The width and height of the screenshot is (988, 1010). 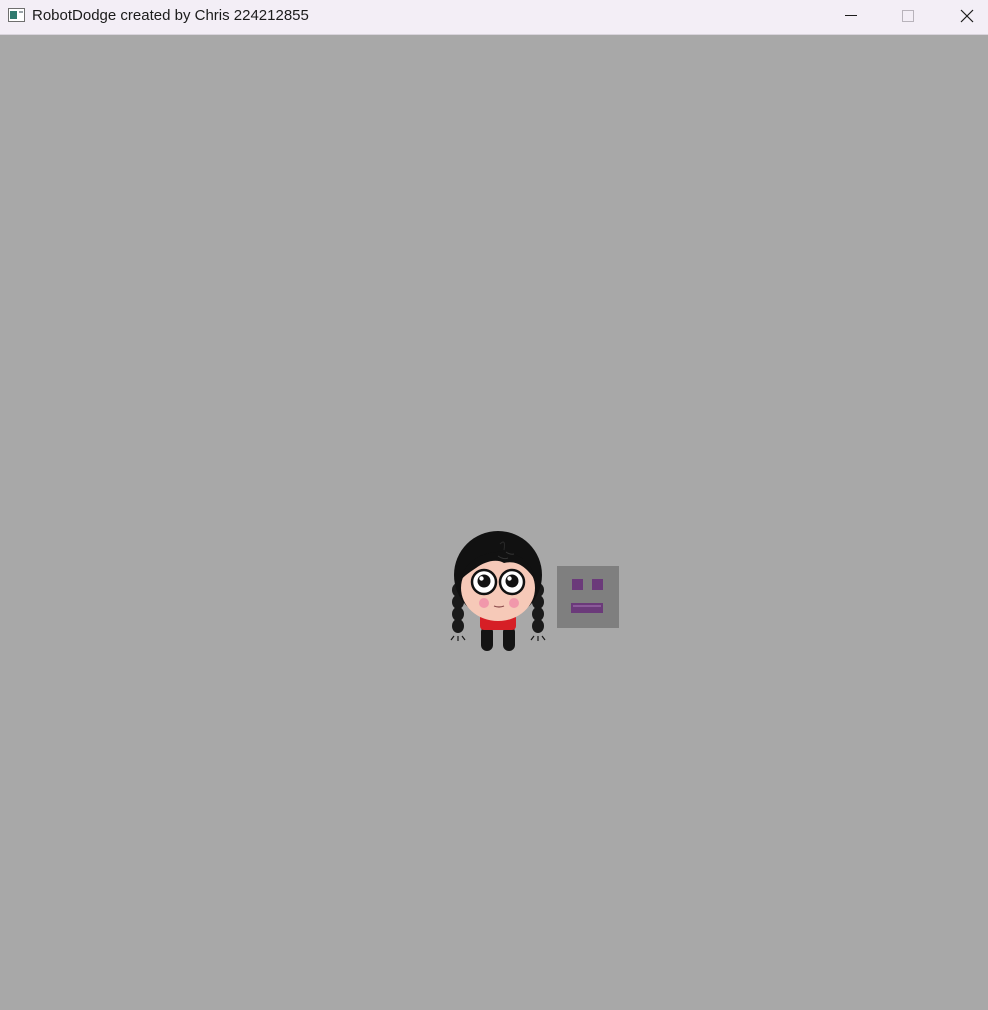 I want to click on app-icon, so click(x=16, y=15).